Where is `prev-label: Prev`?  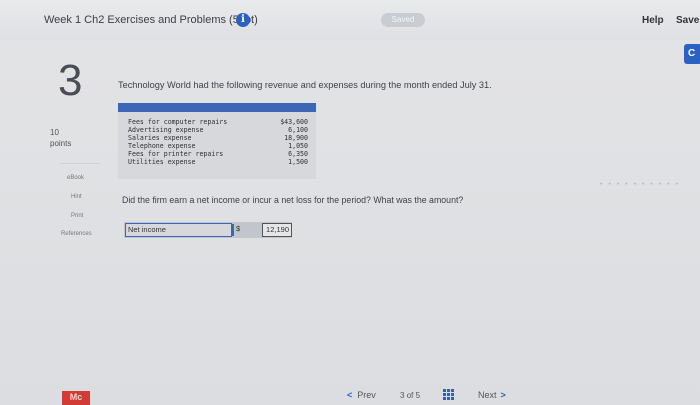
prev-label: Prev is located at coordinates (366, 395).